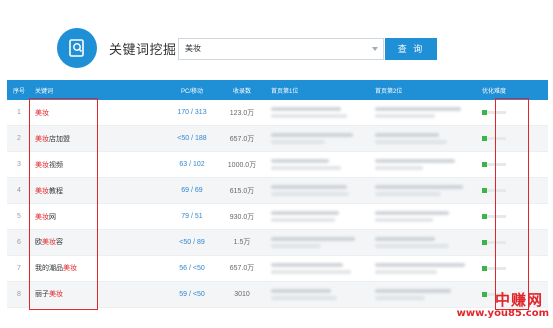 This screenshot has width=553, height=328. I want to click on logo, so click(77, 48).